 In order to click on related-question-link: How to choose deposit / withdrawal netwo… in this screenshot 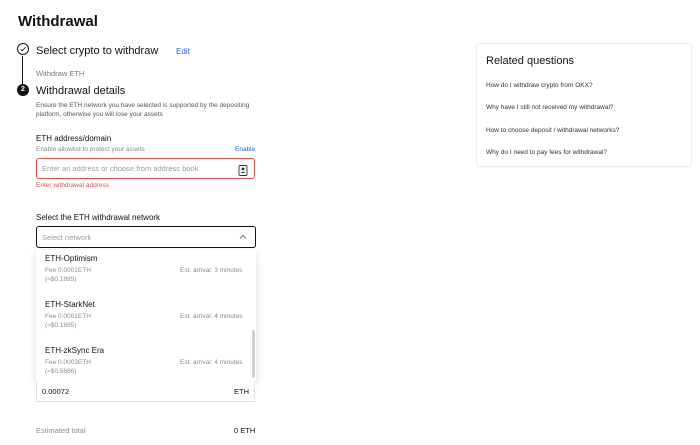, I will do `click(552, 130)`.